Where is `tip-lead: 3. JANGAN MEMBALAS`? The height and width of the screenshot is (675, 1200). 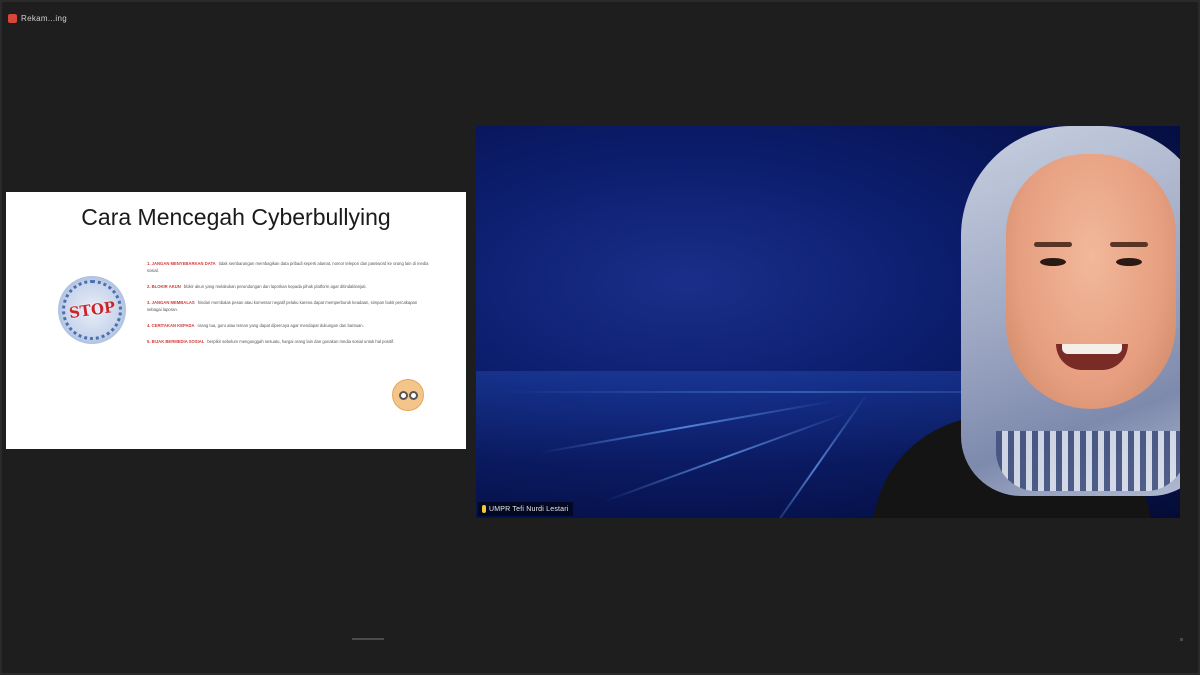
tip-lead: 3. JANGAN MEMBALAS is located at coordinates (171, 302).